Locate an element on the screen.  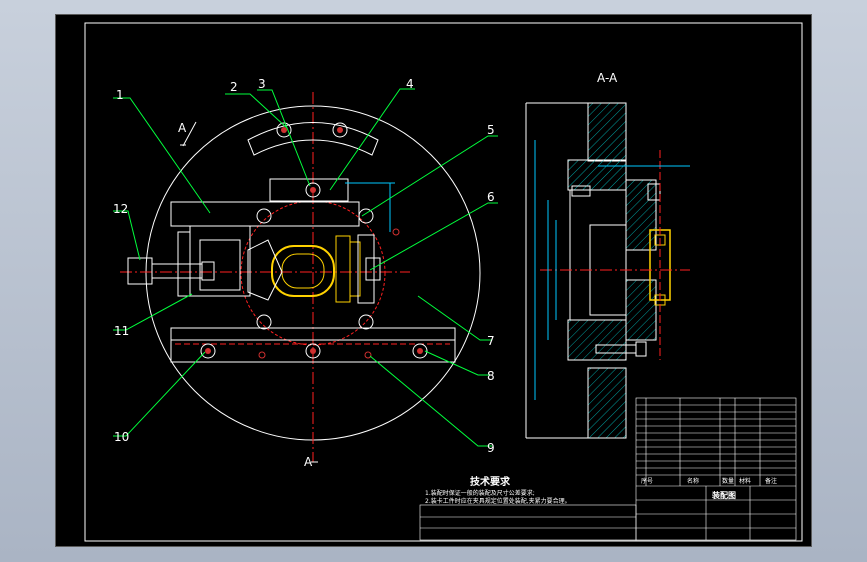
balloon-7: 7 is located at coordinates (491, 341).